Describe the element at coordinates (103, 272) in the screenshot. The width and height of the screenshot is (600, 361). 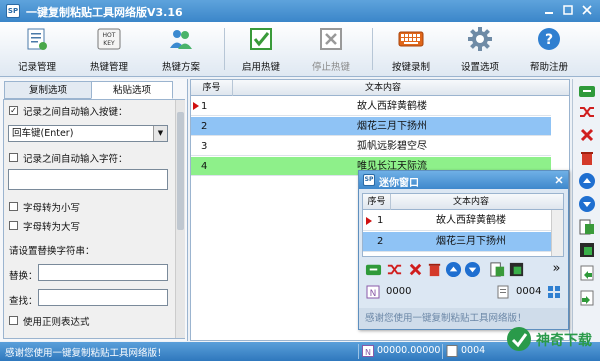
I see `replace-input` at that location.